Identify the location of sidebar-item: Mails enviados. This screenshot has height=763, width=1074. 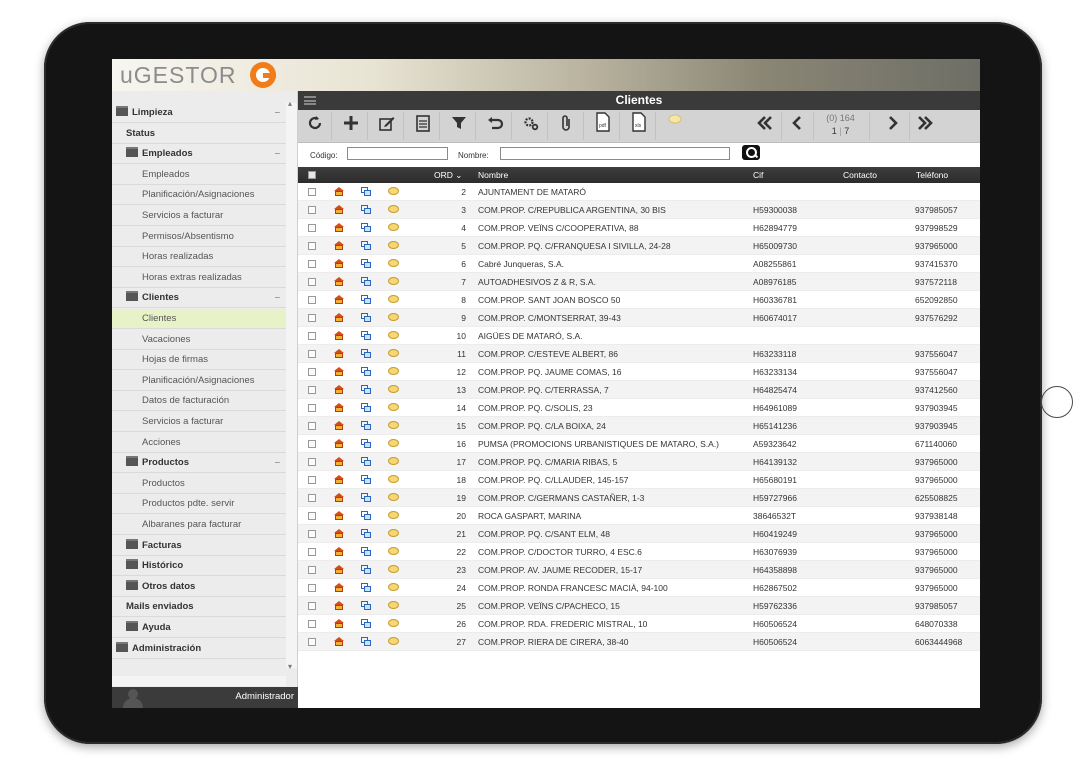
(199, 607).